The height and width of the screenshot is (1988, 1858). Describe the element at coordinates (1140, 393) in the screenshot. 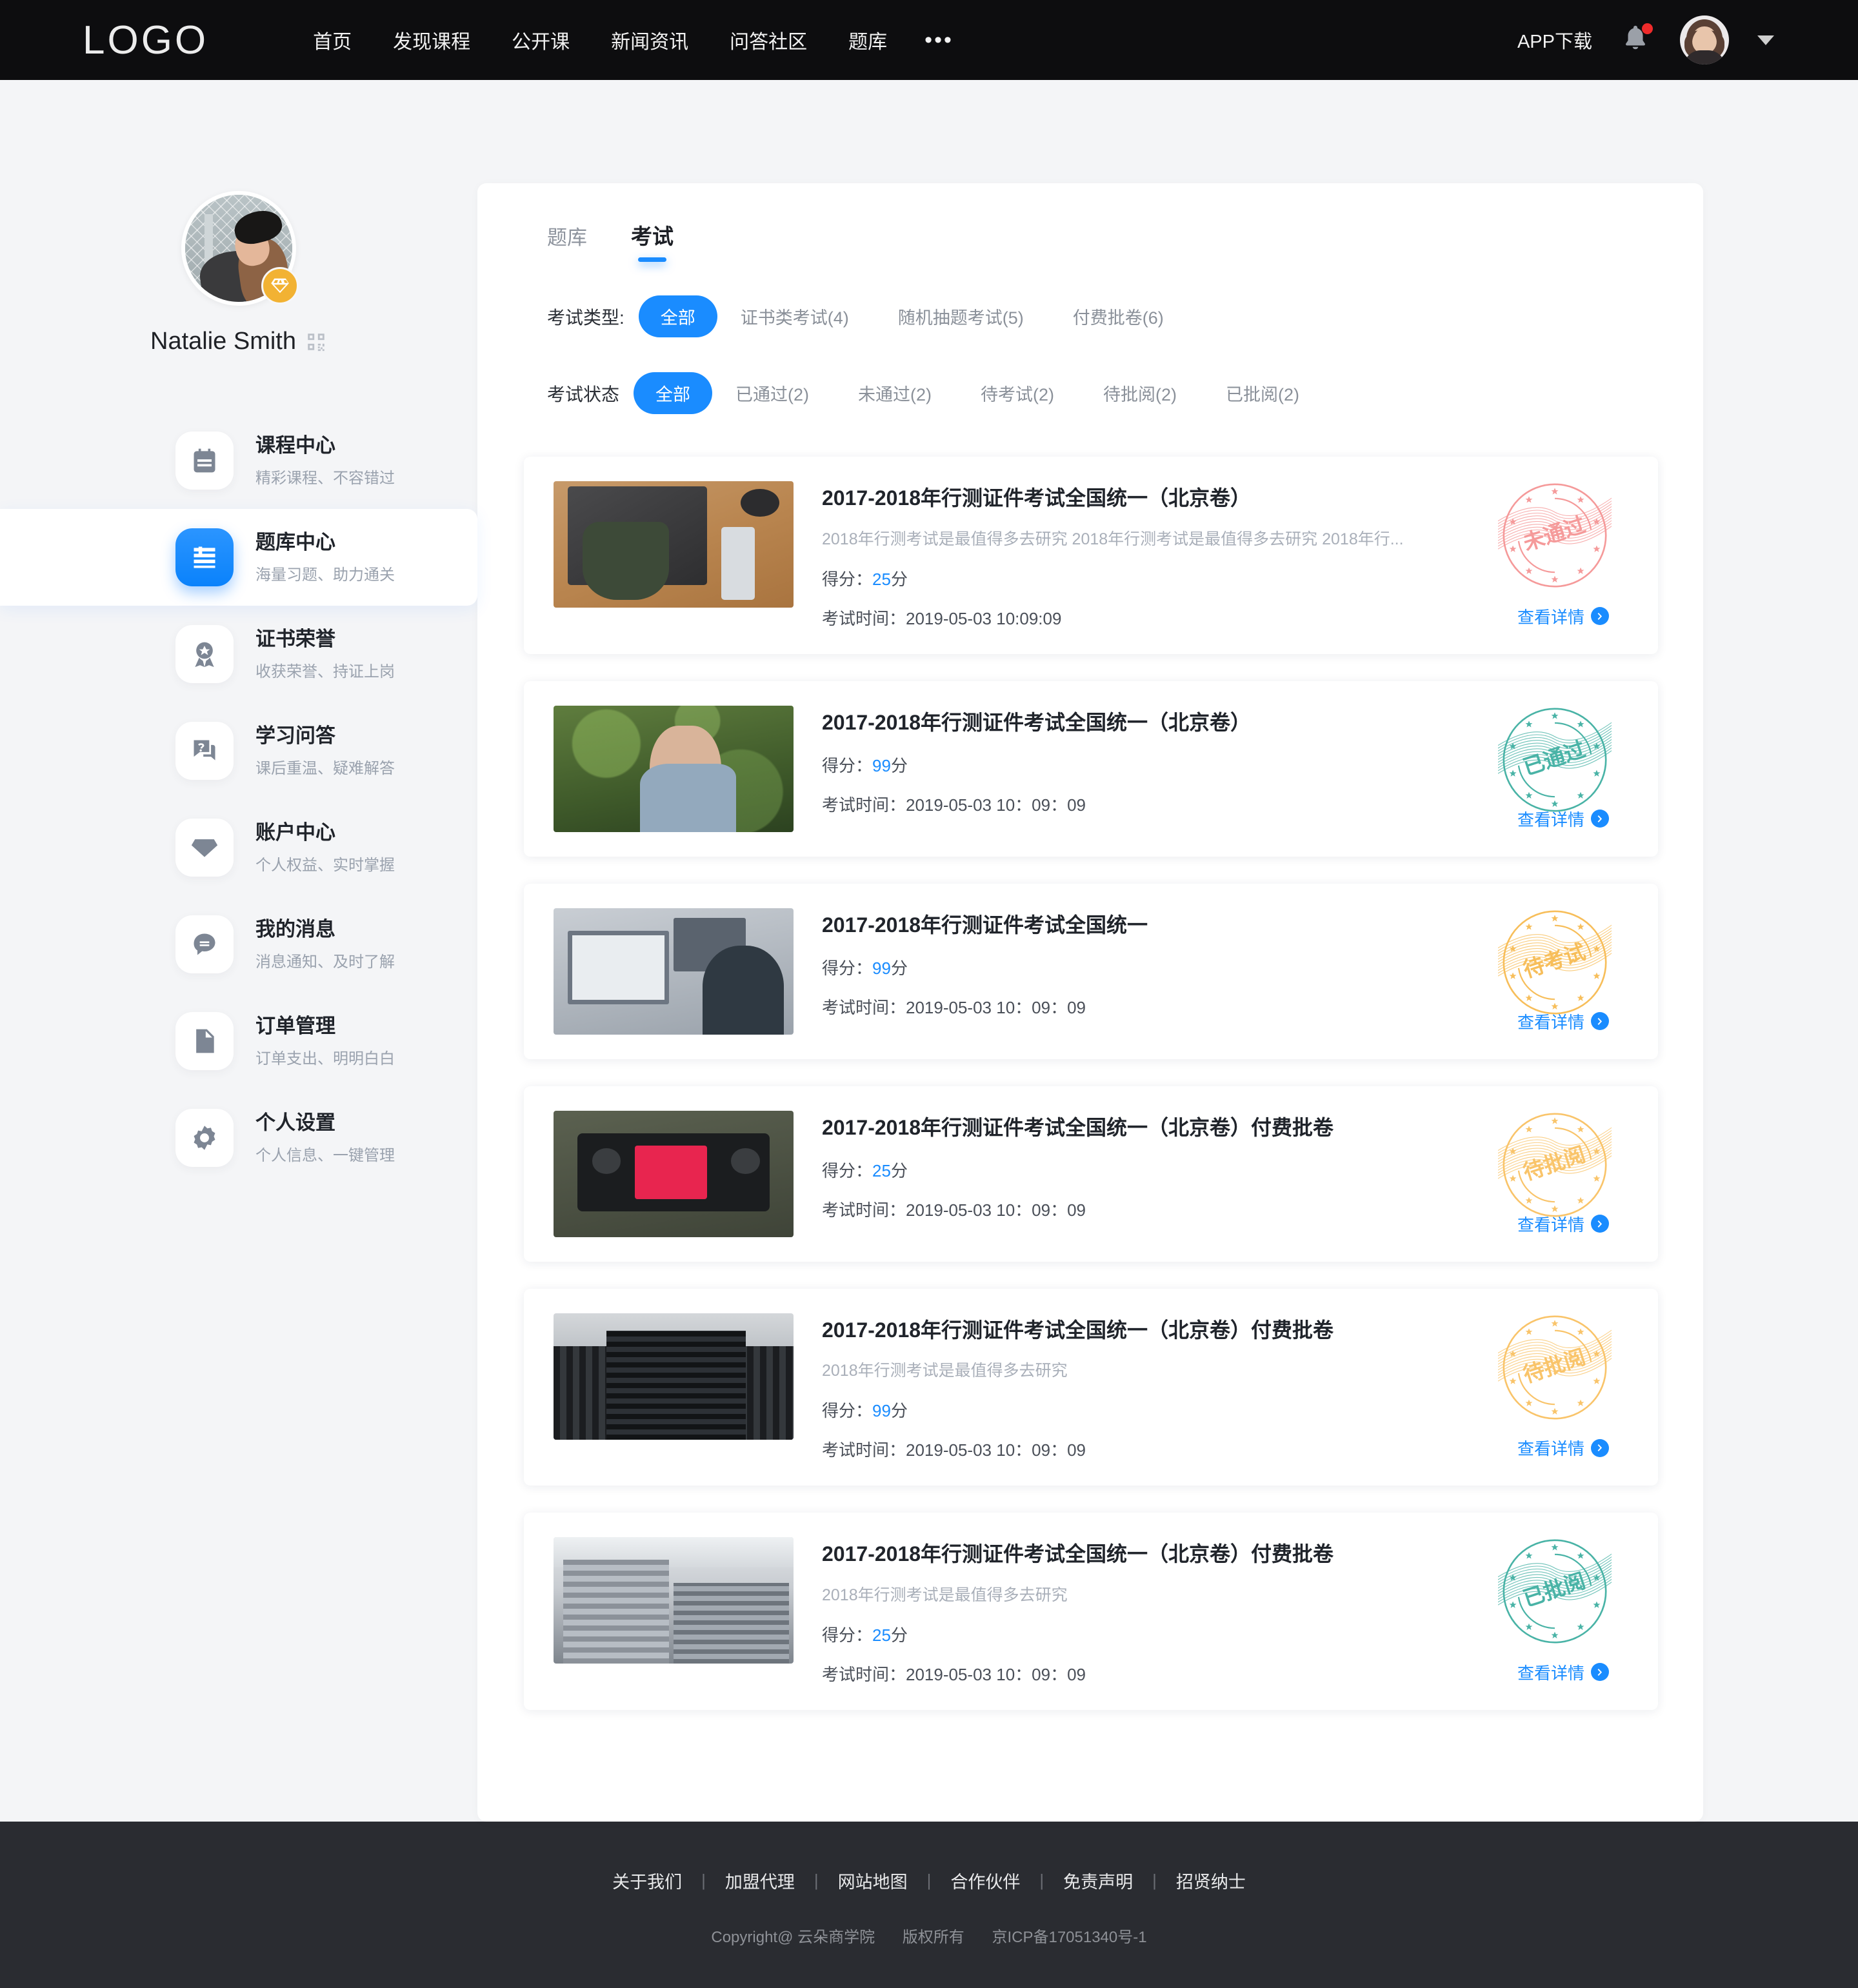

I see `filter-chip-status-pending-review: 待批阅(2)` at that location.